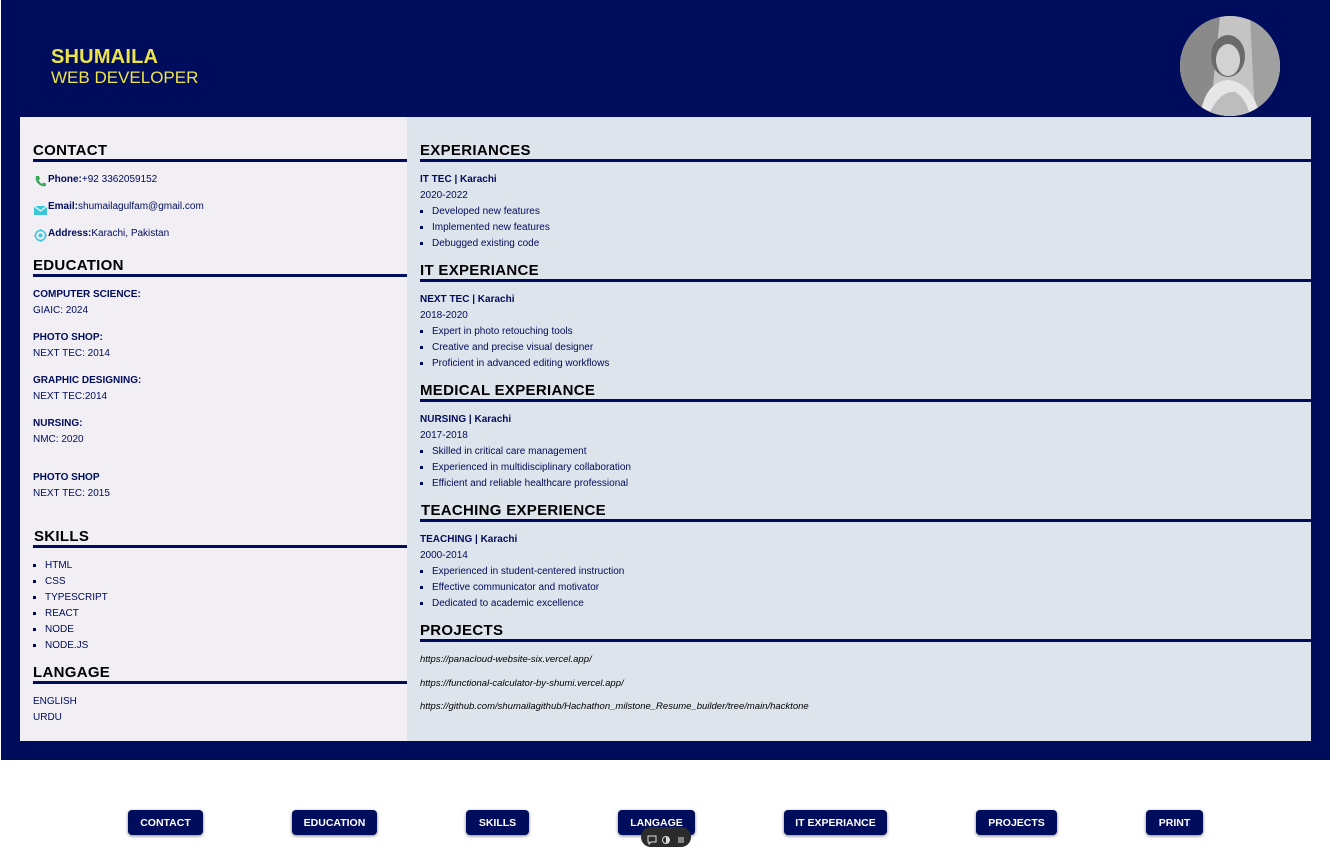 The height and width of the screenshot is (851, 1330). I want to click on nav-it-experience-button: IT EXPERIANCE, so click(835, 822).